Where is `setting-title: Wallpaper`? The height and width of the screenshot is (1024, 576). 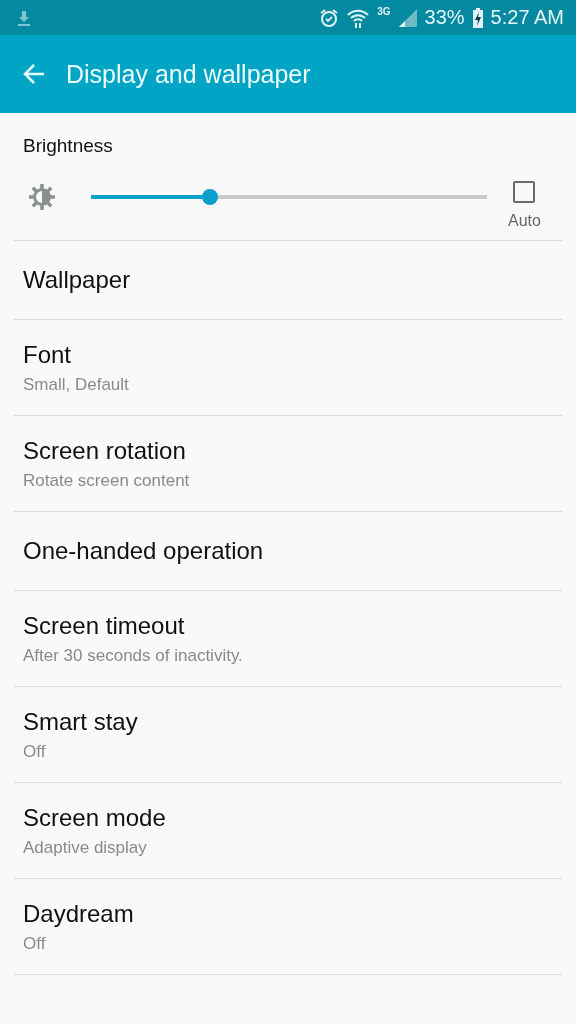 setting-title: Wallpaper is located at coordinates (77, 280).